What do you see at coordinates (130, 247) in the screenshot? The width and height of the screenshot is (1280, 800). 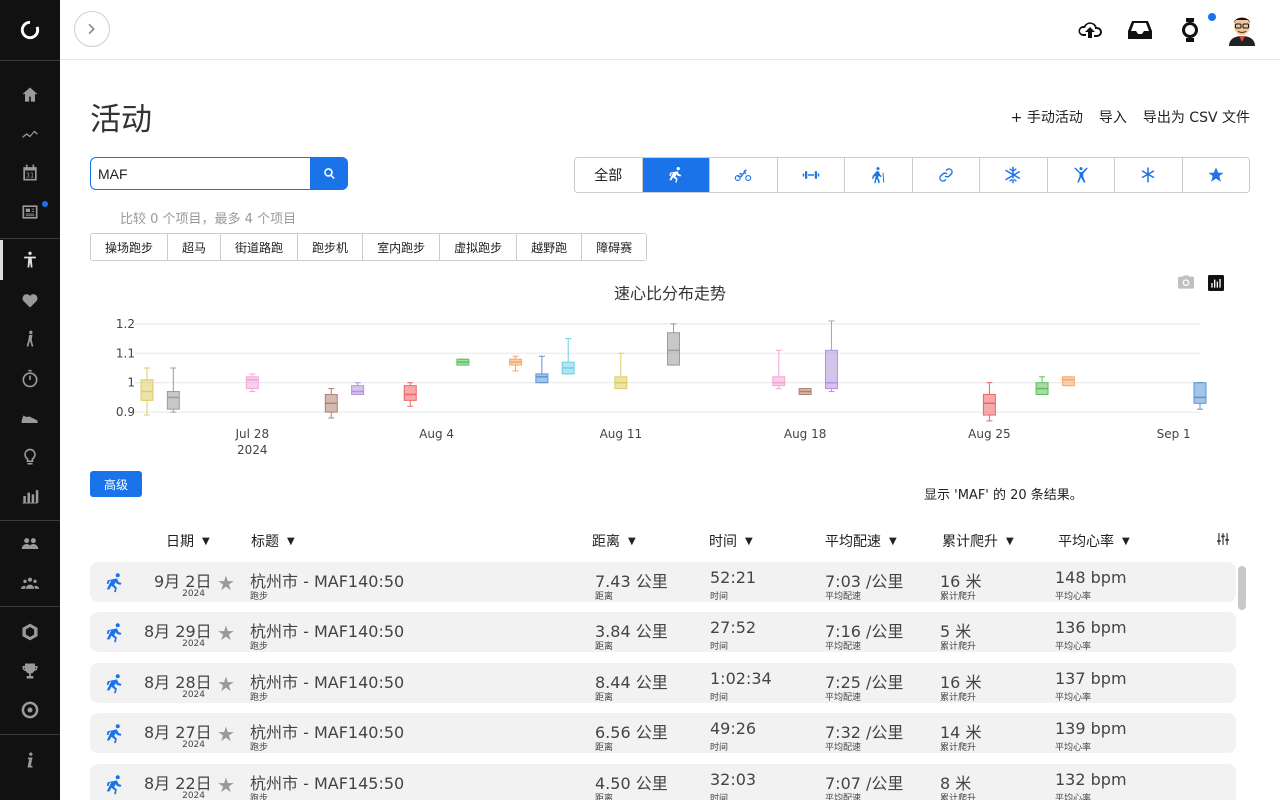 I see `subtype-track: 操场跑步` at bounding box center [130, 247].